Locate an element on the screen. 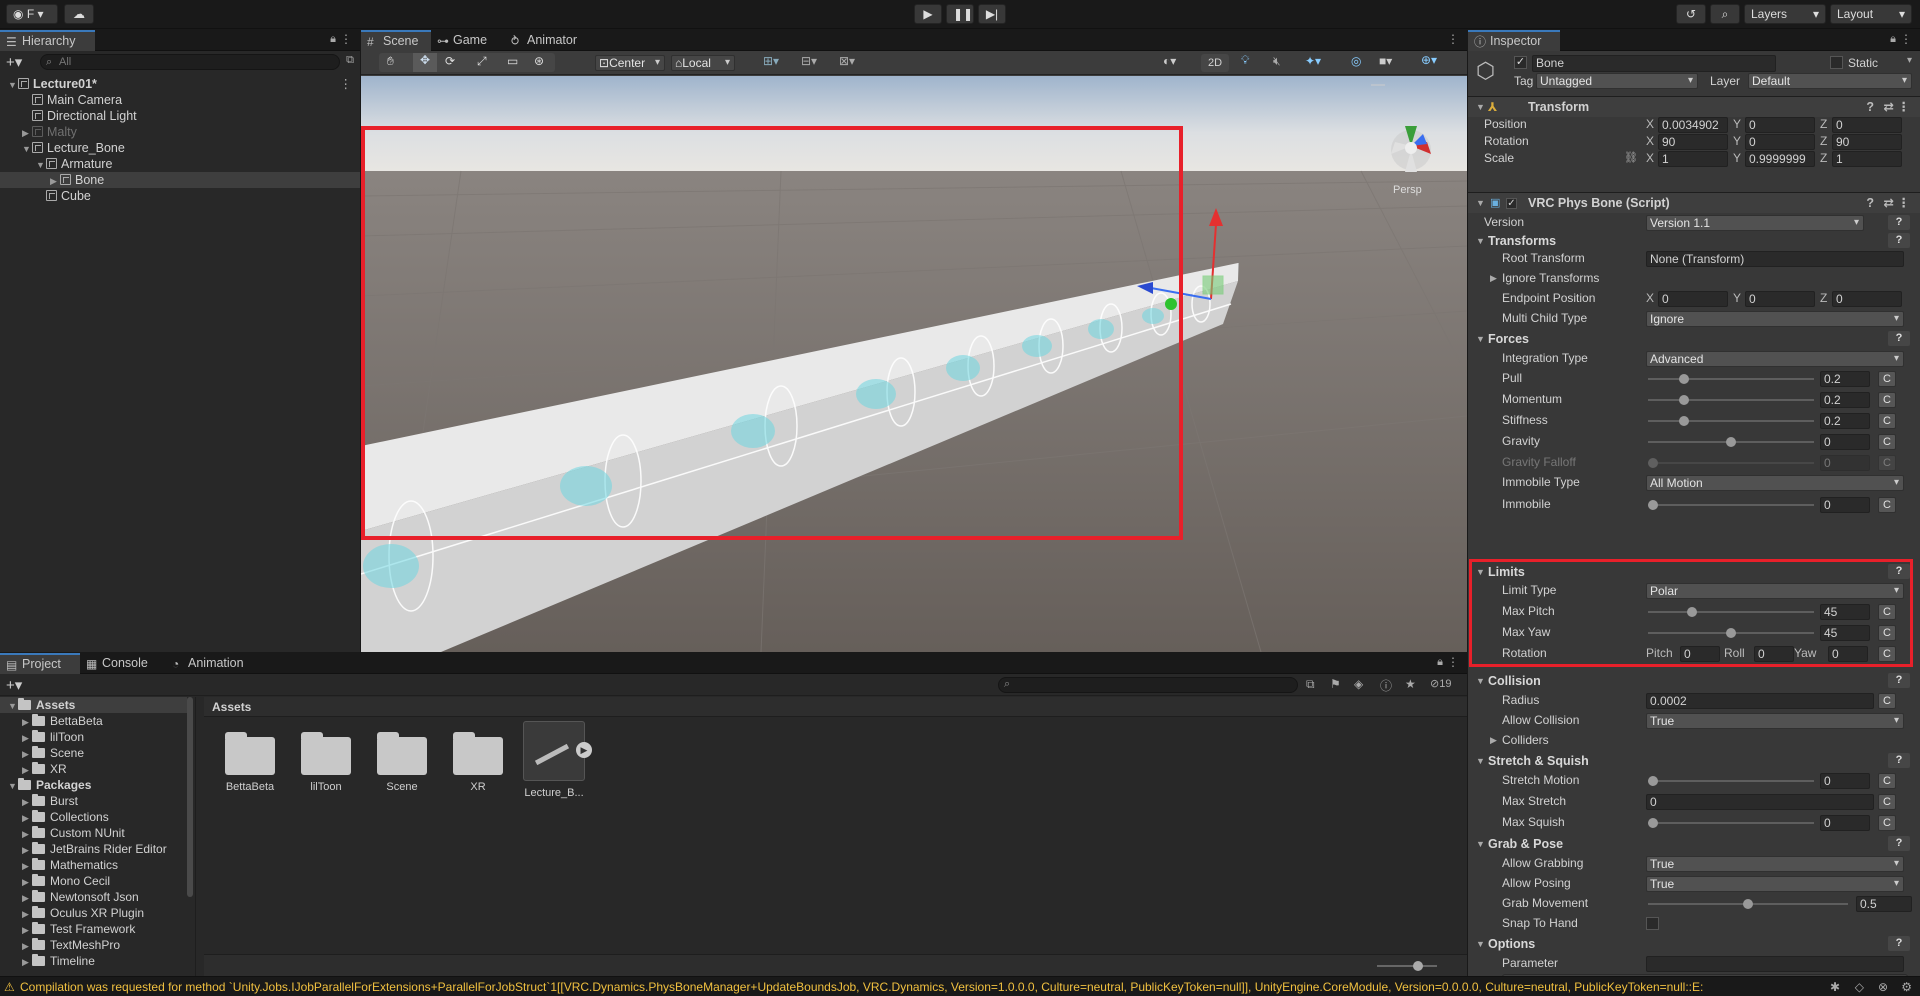 Image resolution: width=1920 pixels, height=996 pixels. shading-mode-icon: ◐▾ is located at coordinates (1169, 61).